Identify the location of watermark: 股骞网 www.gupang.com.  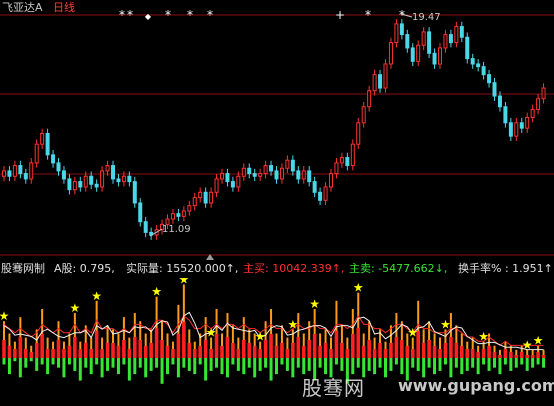
(428, 387).